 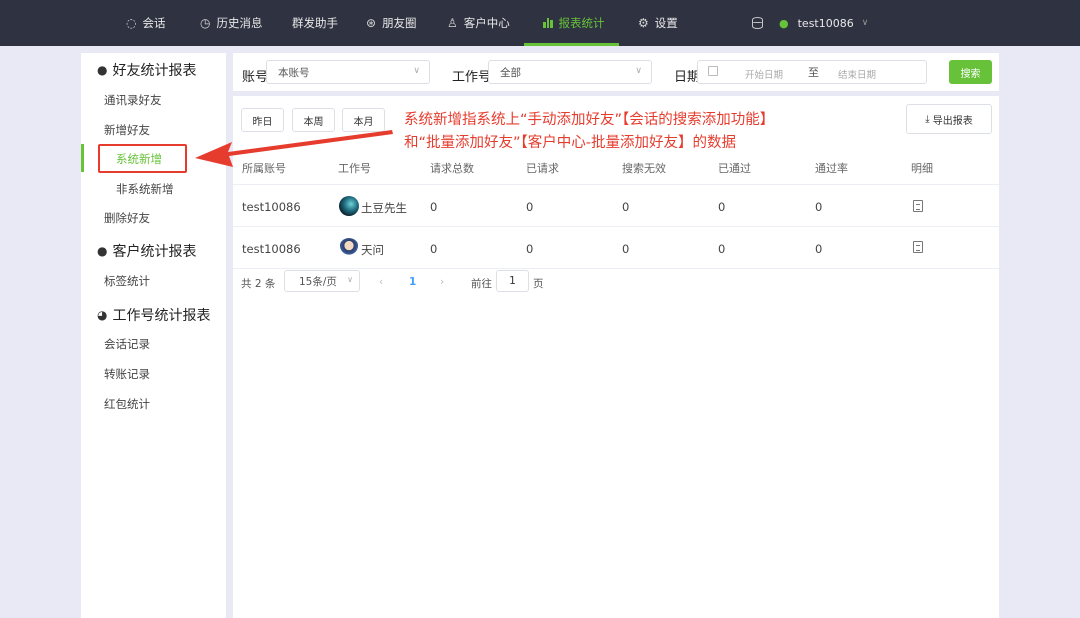 What do you see at coordinates (127, 281) in the screenshot?
I see `sidebar-item-tags: 标签统计` at bounding box center [127, 281].